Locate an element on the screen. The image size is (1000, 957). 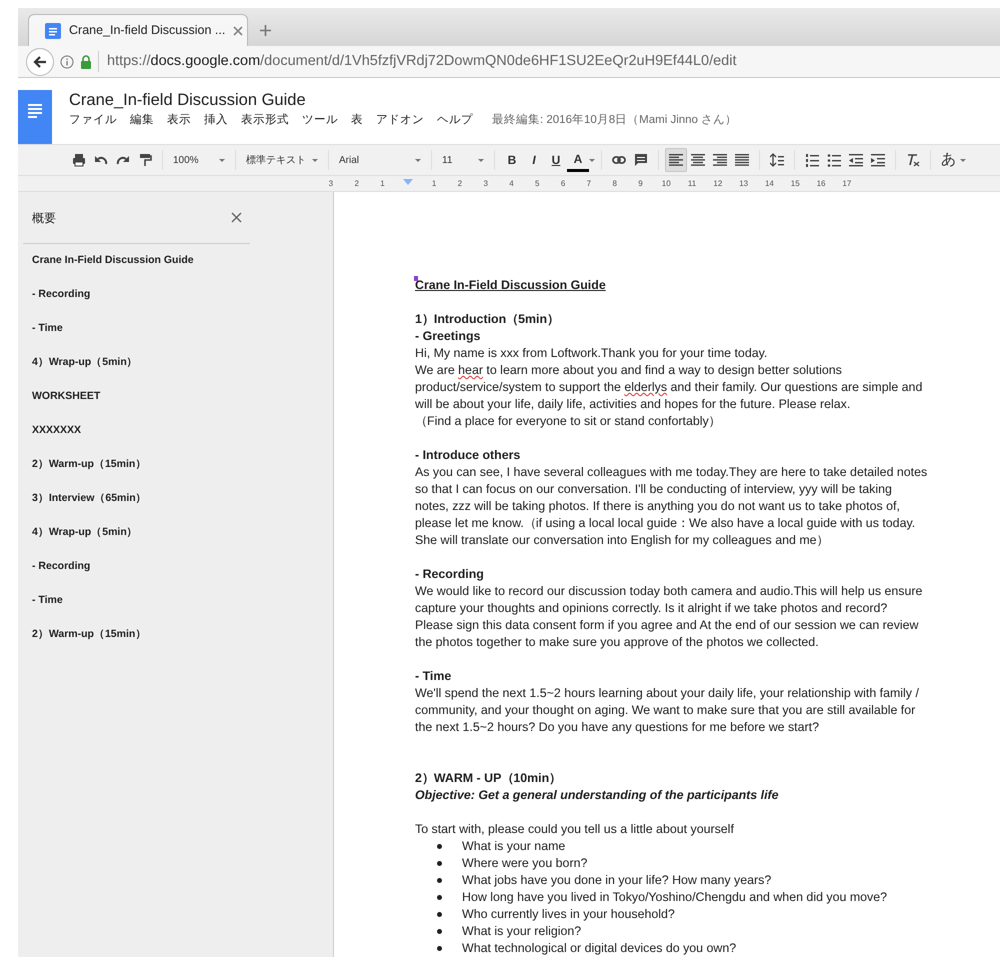
input-tools-button: あ is located at coordinates (948, 160).